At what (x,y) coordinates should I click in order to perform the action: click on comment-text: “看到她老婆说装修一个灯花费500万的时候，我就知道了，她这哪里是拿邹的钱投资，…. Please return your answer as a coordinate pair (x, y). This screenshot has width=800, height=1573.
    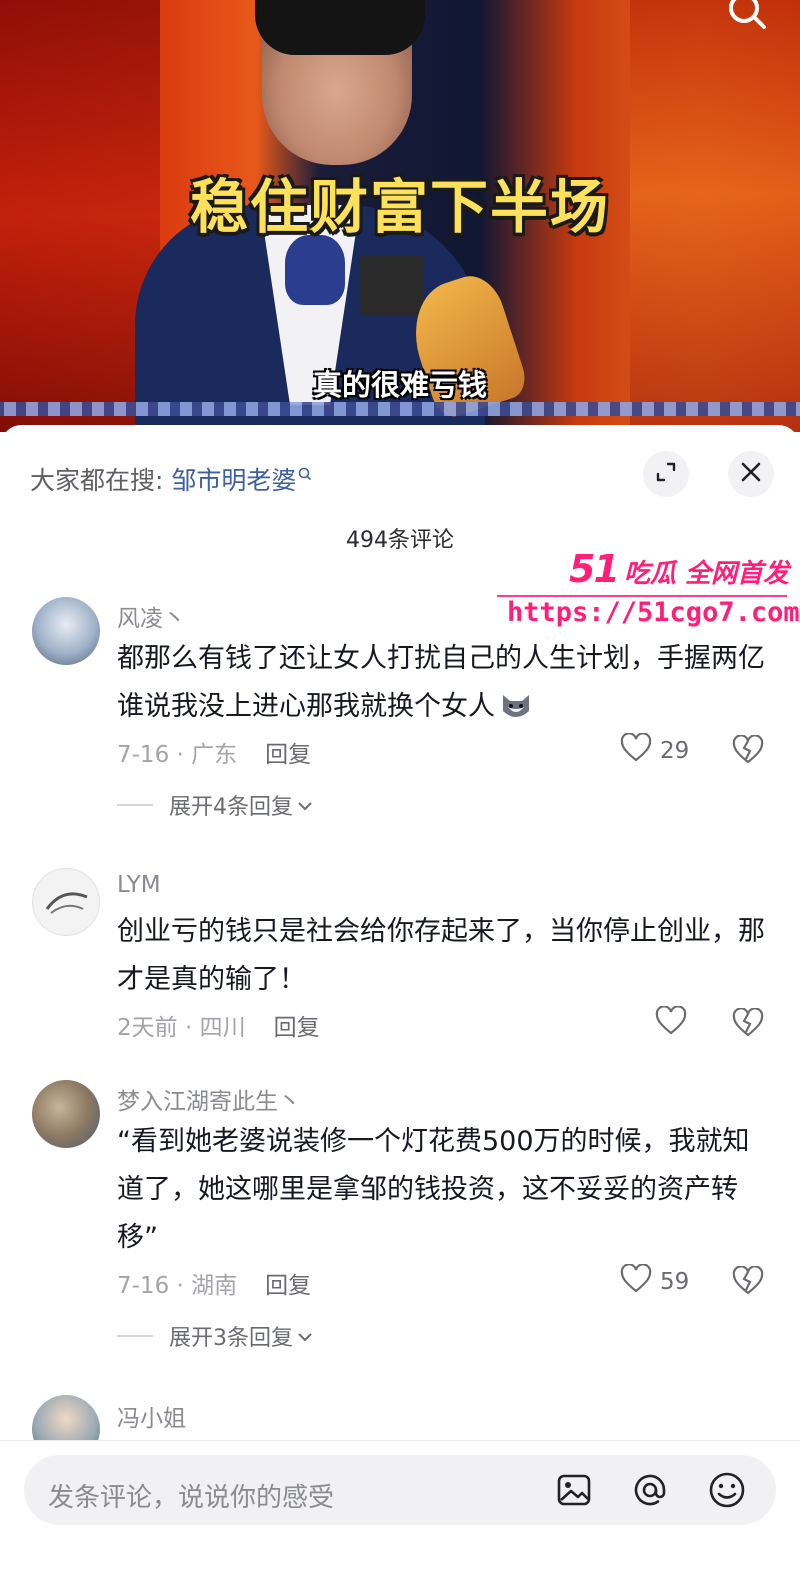
    Looking at the image, I should click on (433, 1189).